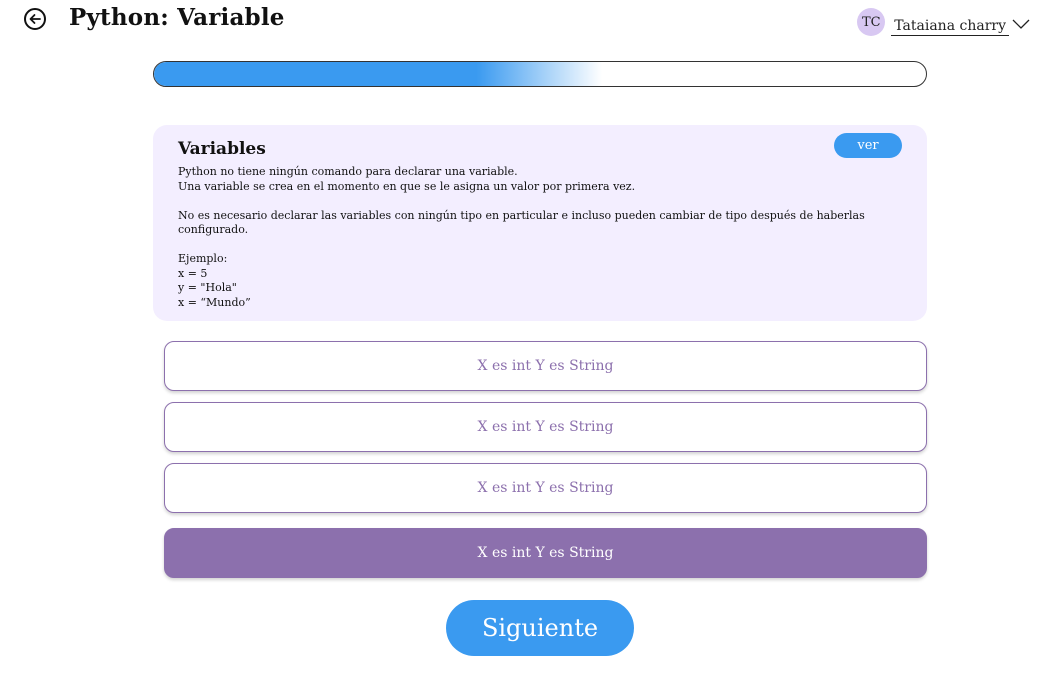  What do you see at coordinates (950, 27) in the screenshot?
I see `user-name: Tataiana charry` at bounding box center [950, 27].